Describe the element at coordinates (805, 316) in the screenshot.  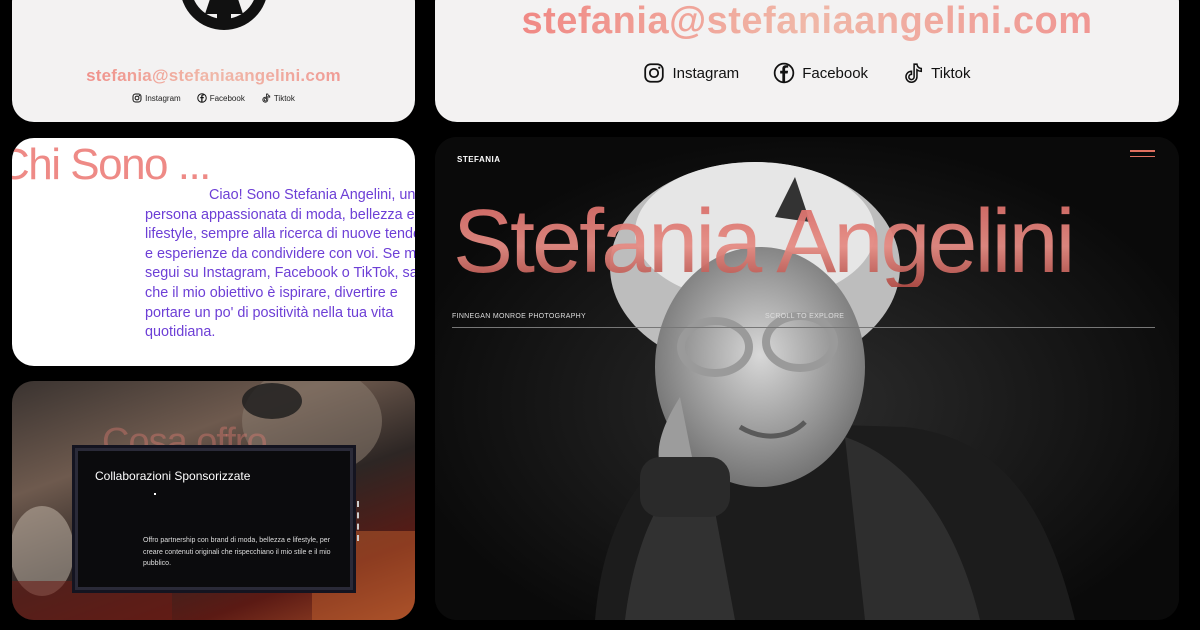
I see `scroll-hint: SCROLL TO EXPLORE` at that location.